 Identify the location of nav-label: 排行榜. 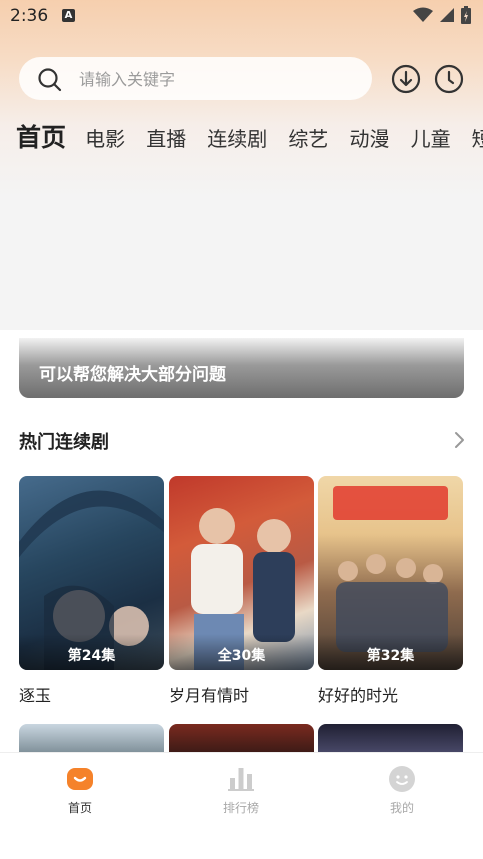
(240, 808).